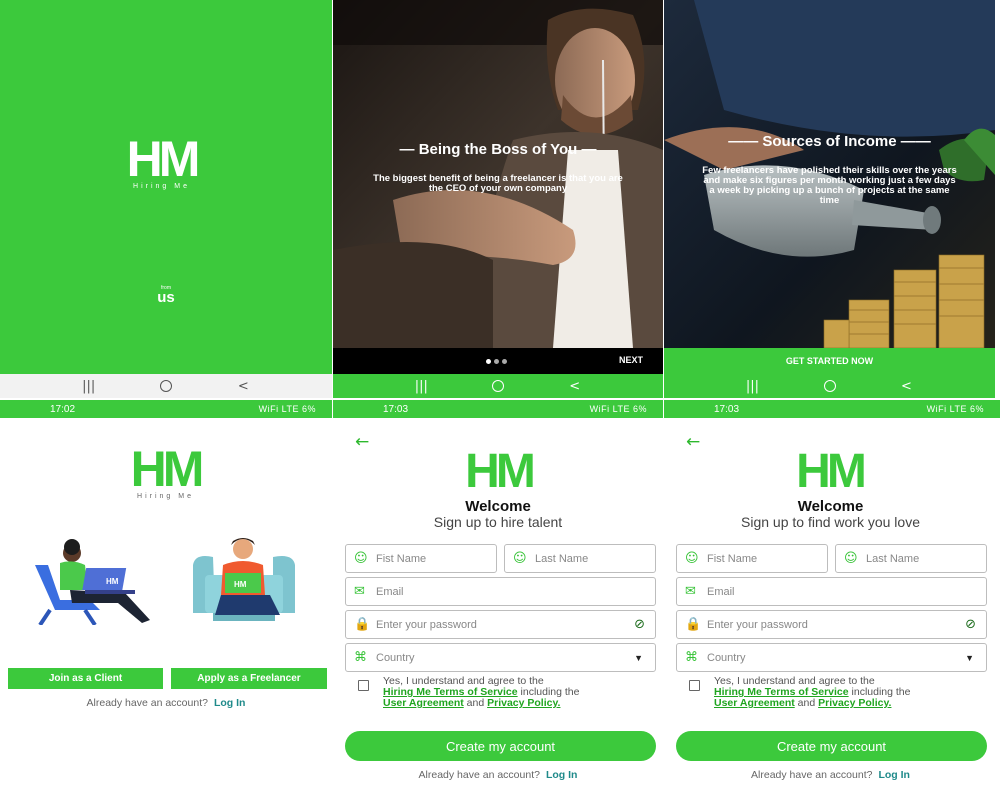 The image size is (1000, 803). What do you see at coordinates (85, 678) in the screenshot?
I see `join-as-client-button: Join as a Client` at bounding box center [85, 678].